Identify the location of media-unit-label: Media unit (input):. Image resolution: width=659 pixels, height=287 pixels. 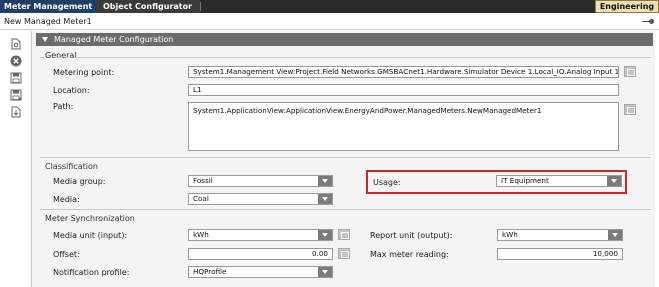
(90, 235).